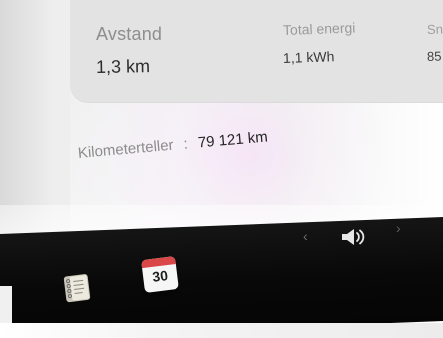  I want to click on speaker-icon, so click(354, 237).